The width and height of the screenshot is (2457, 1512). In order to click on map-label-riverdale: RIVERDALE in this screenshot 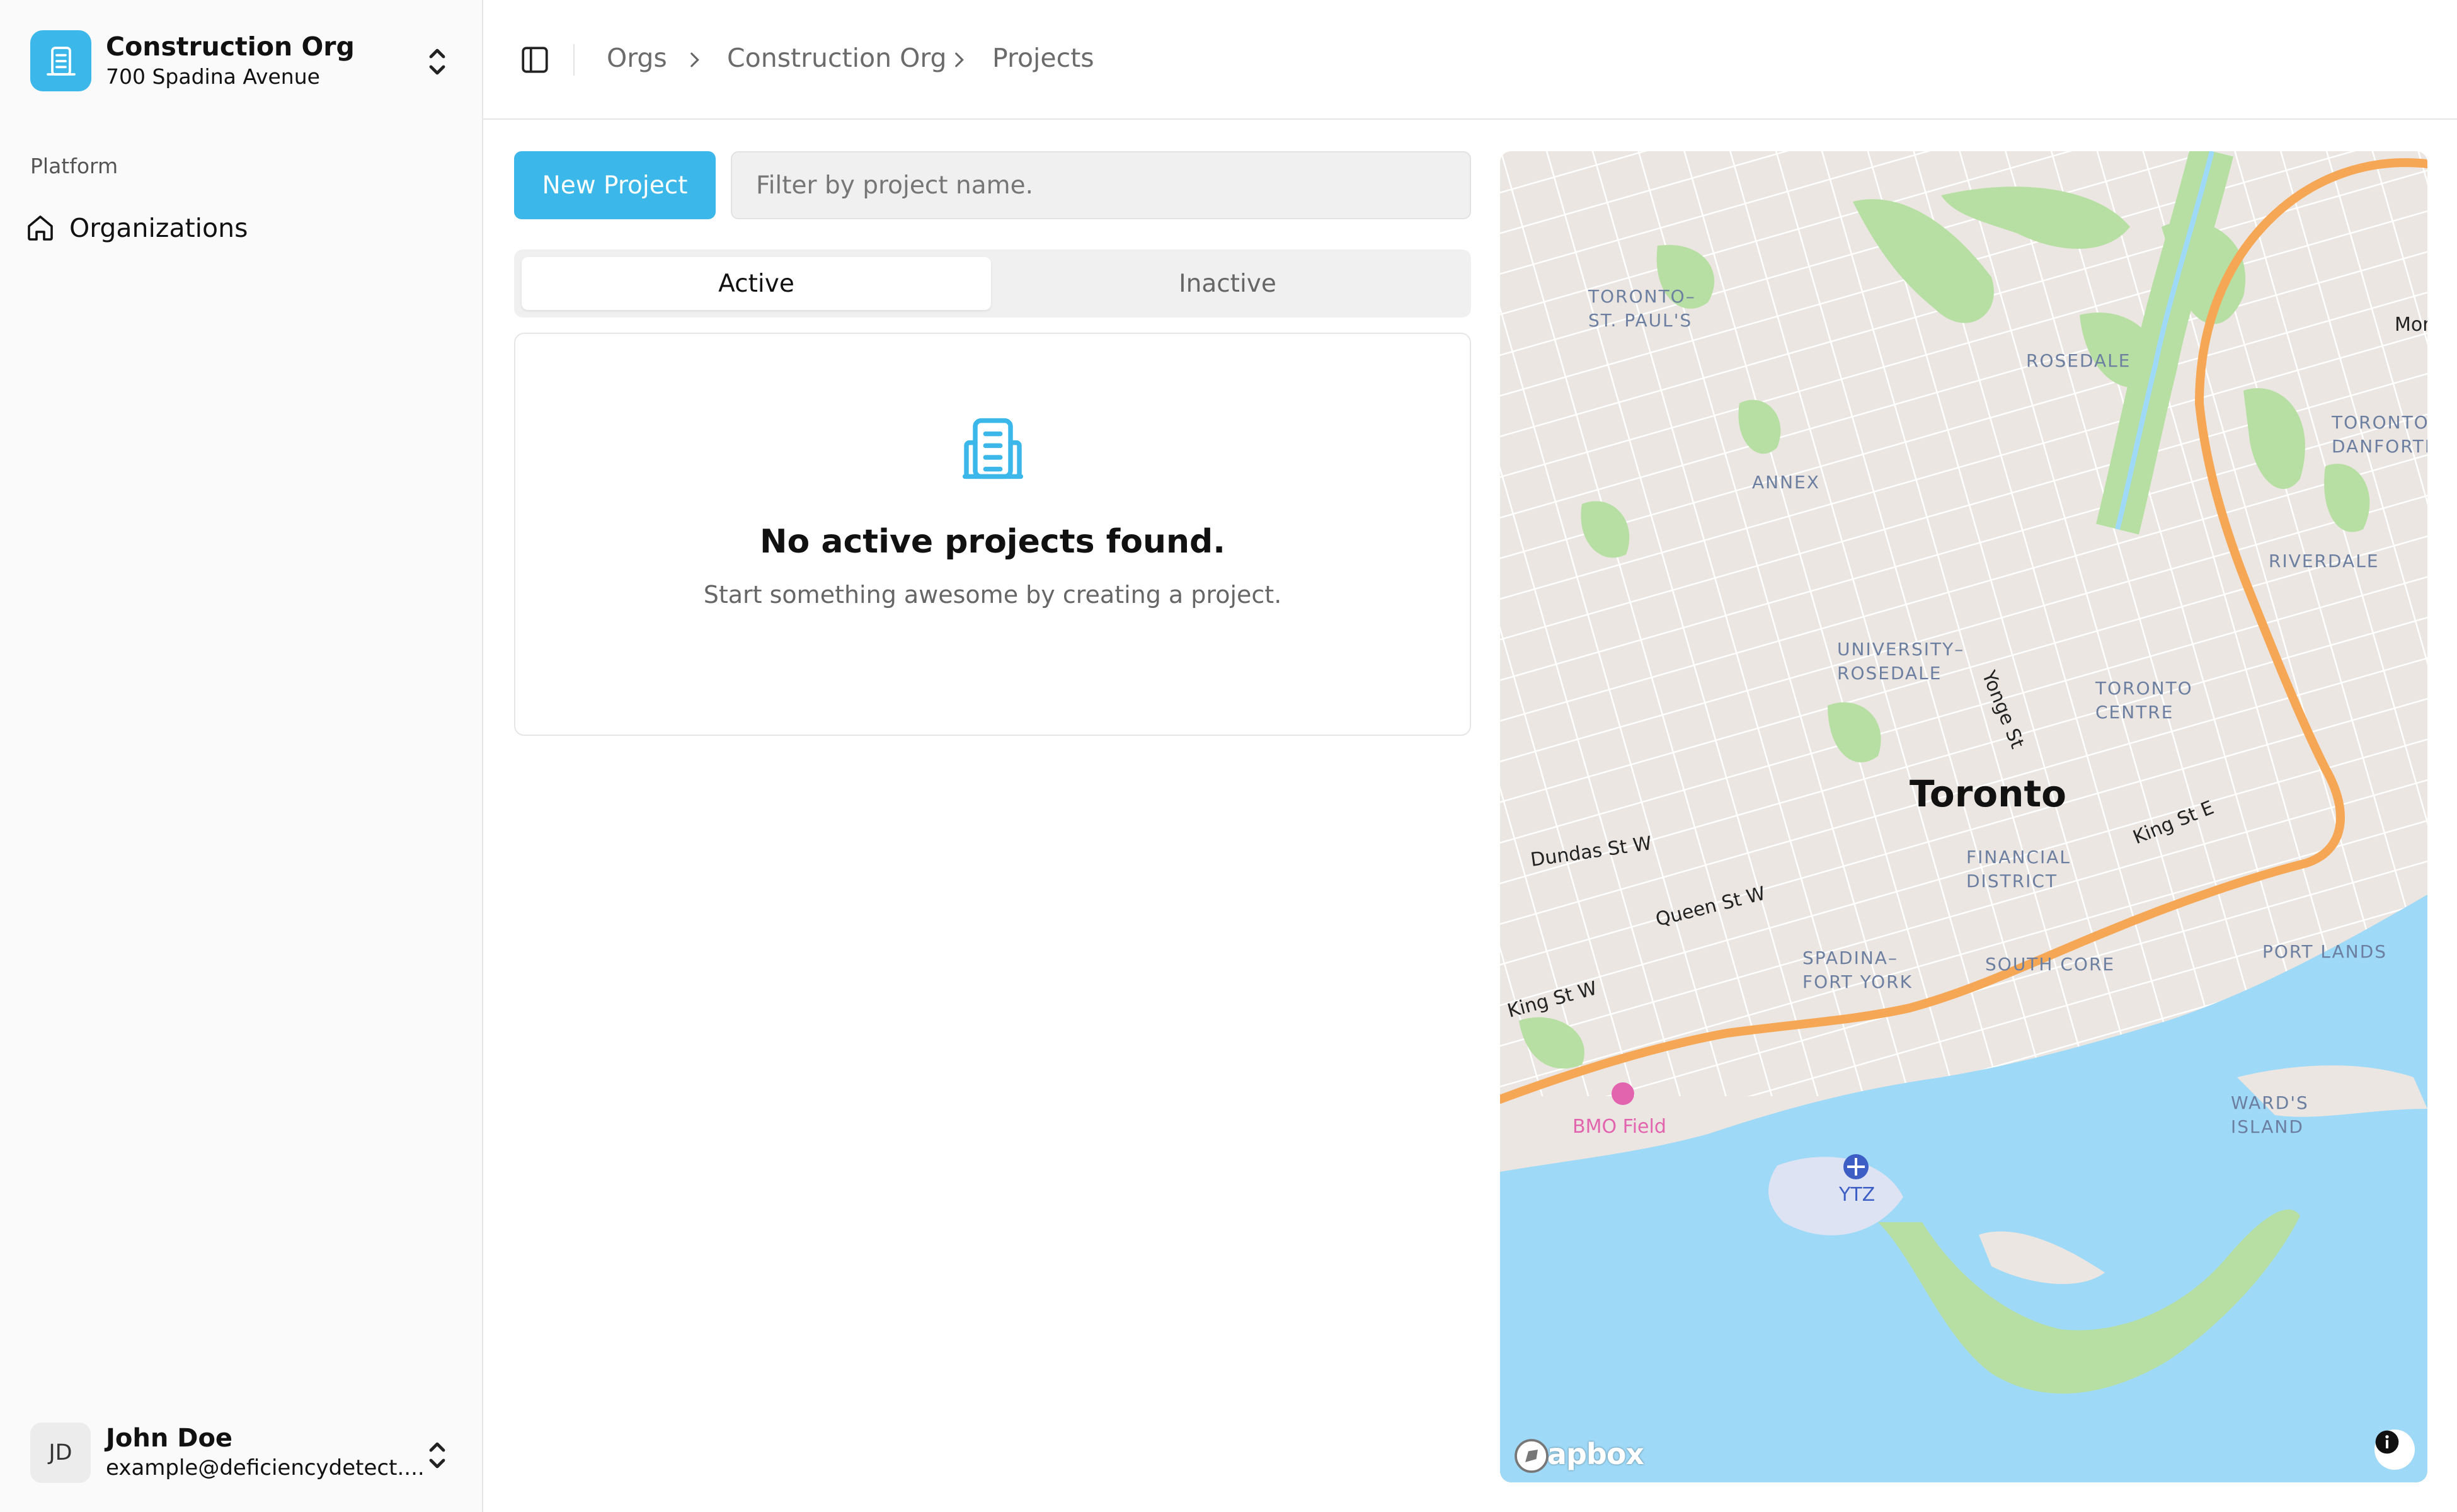, I will do `click(2324, 561)`.